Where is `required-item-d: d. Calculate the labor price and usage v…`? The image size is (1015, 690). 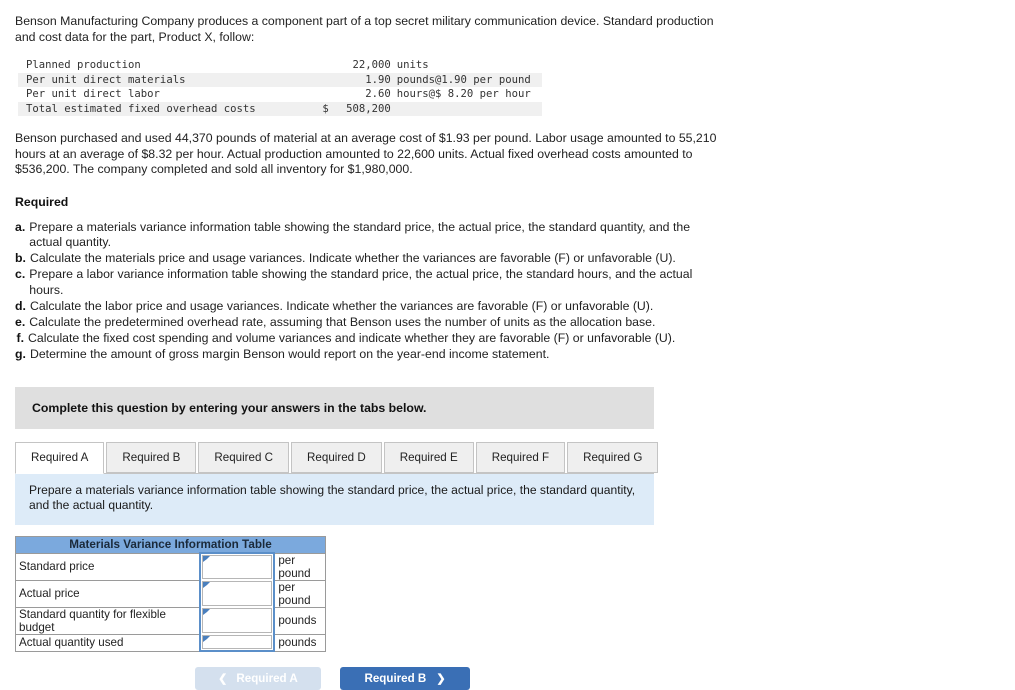 required-item-d: d. Calculate the labor price and usage v… is located at coordinates (365, 307).